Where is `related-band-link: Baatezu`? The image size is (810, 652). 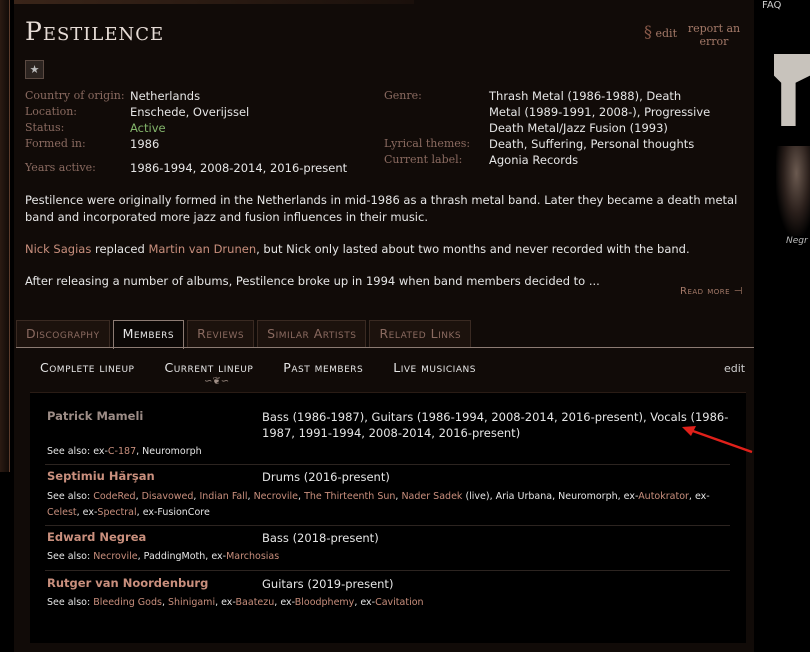 related-band-link: Baatezu is located at coordinates (255, 602).